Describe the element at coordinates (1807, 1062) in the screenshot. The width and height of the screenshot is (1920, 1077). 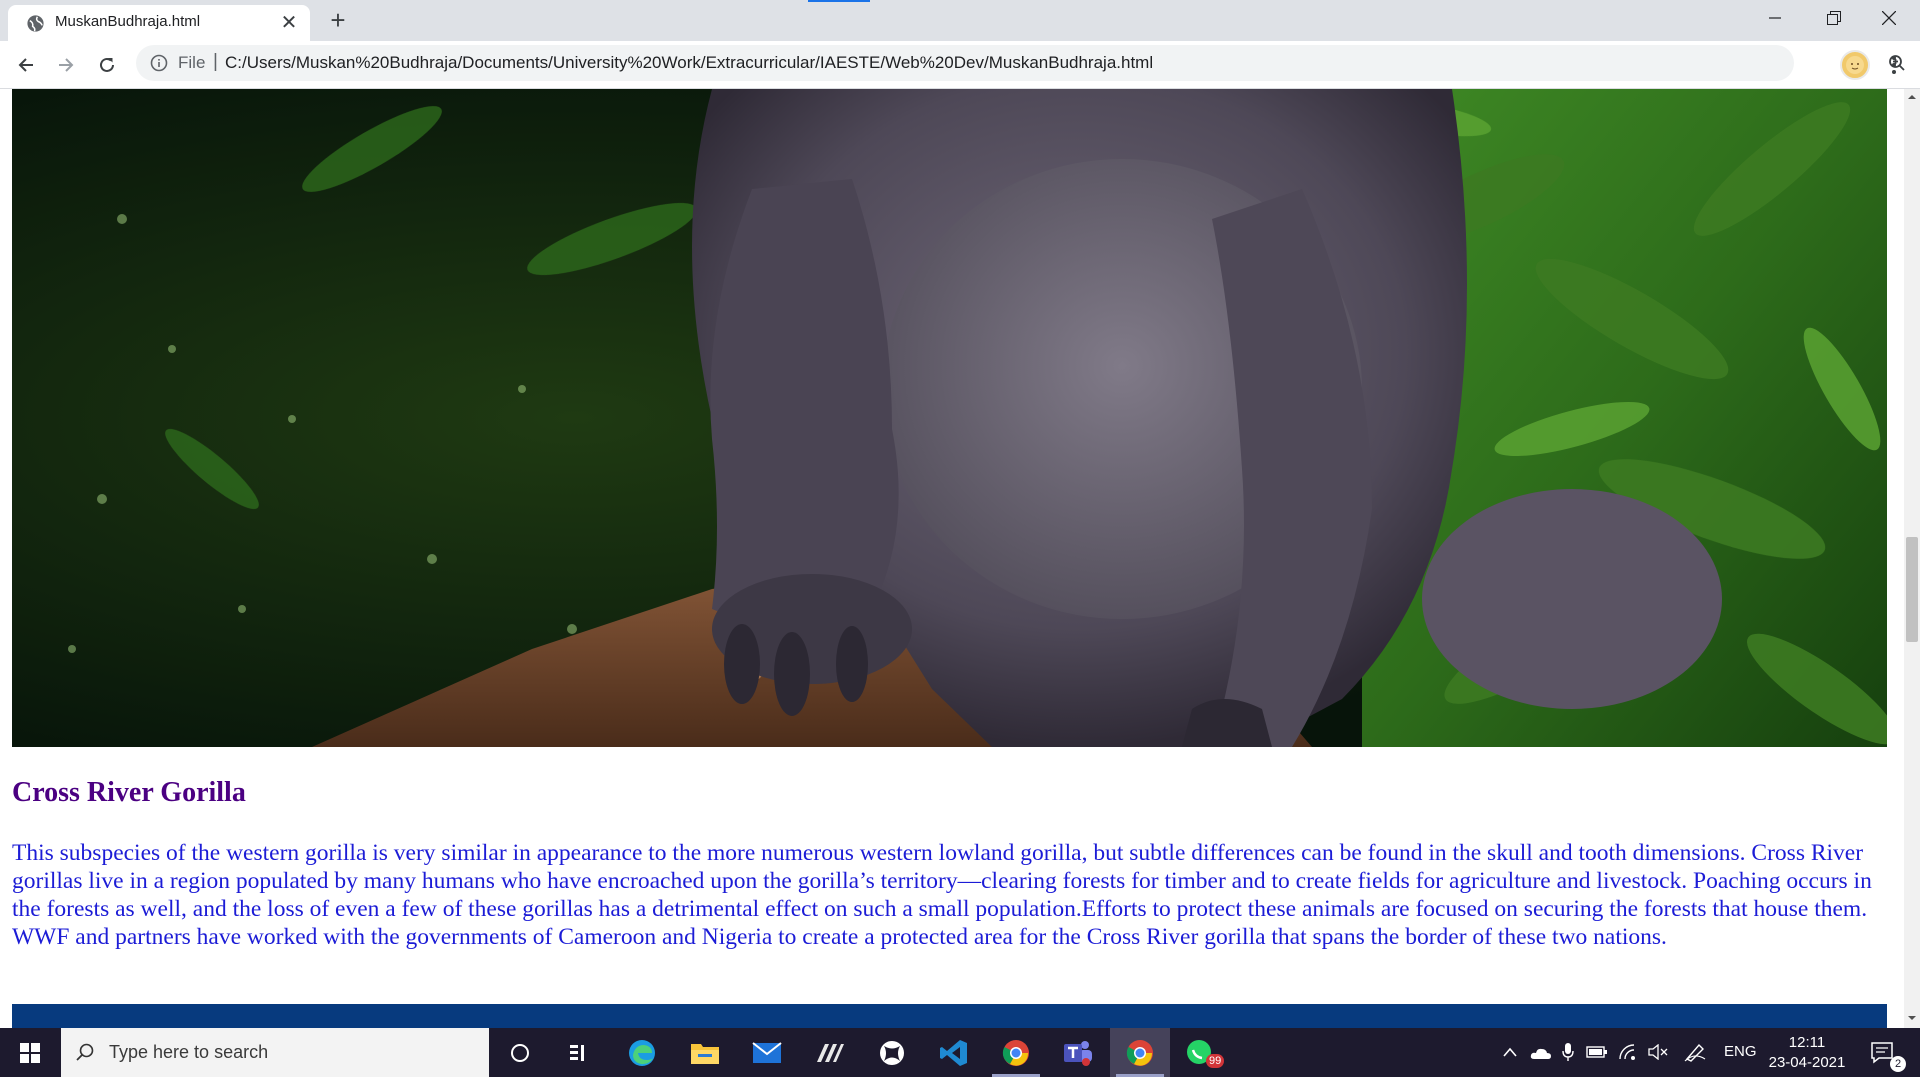
I see `clock-date: 23-04-2021` at that location.